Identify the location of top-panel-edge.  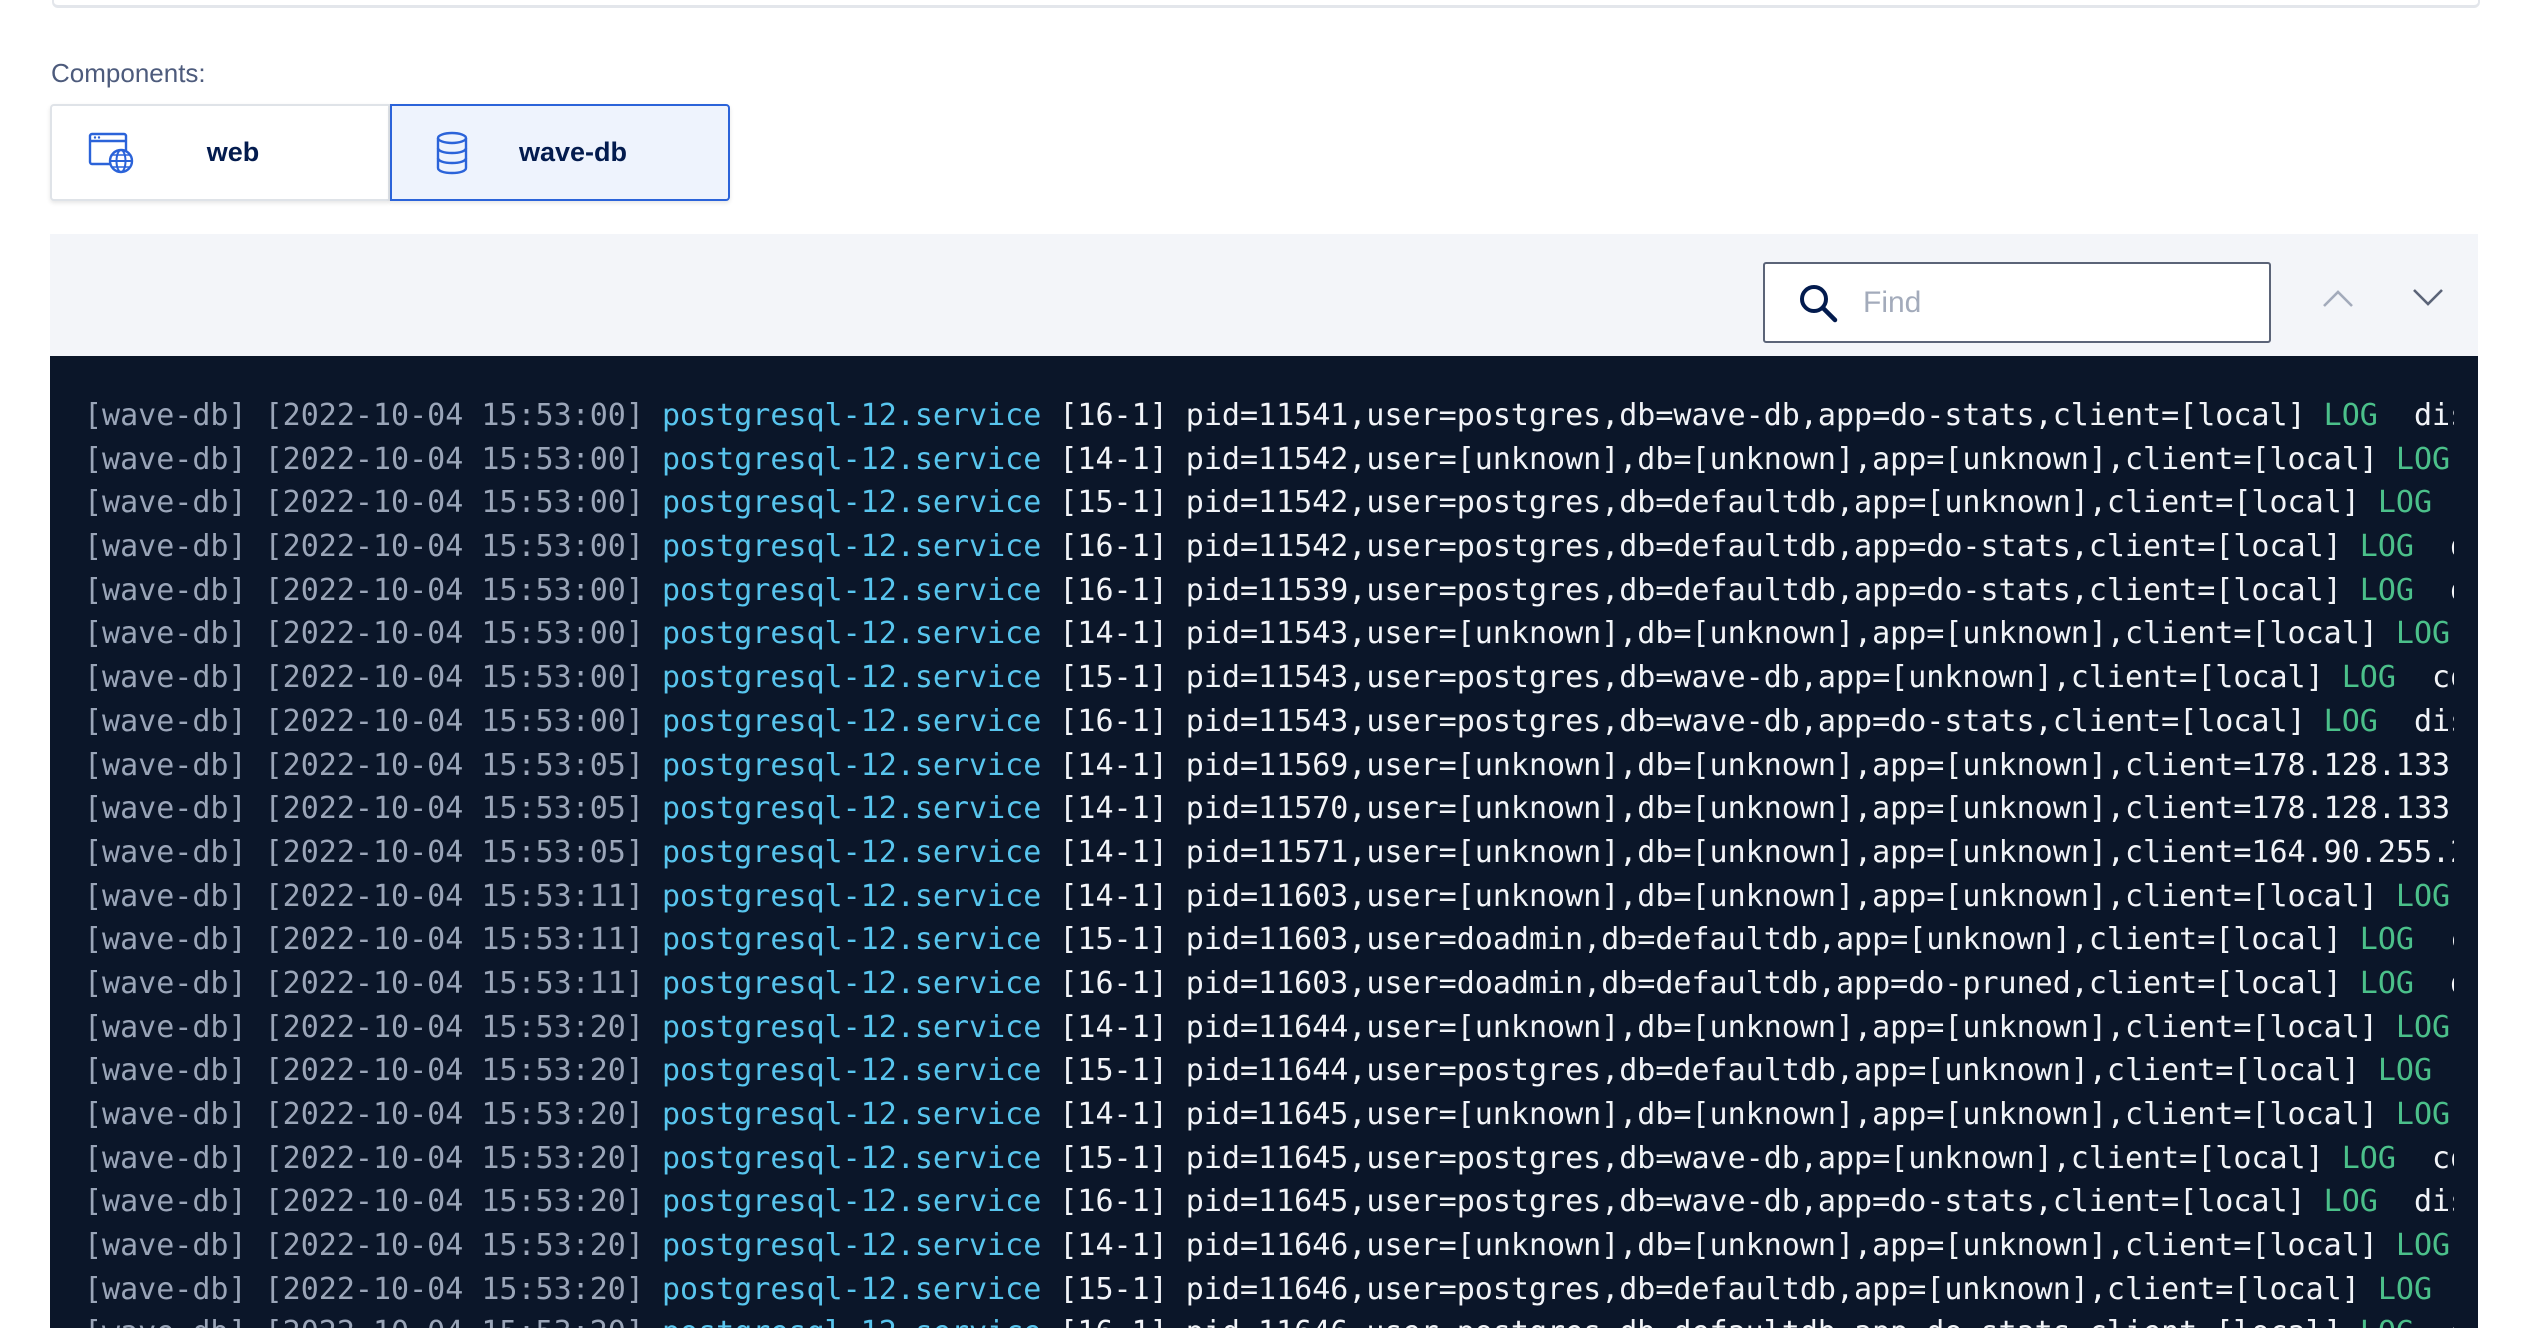
(1266, 4).